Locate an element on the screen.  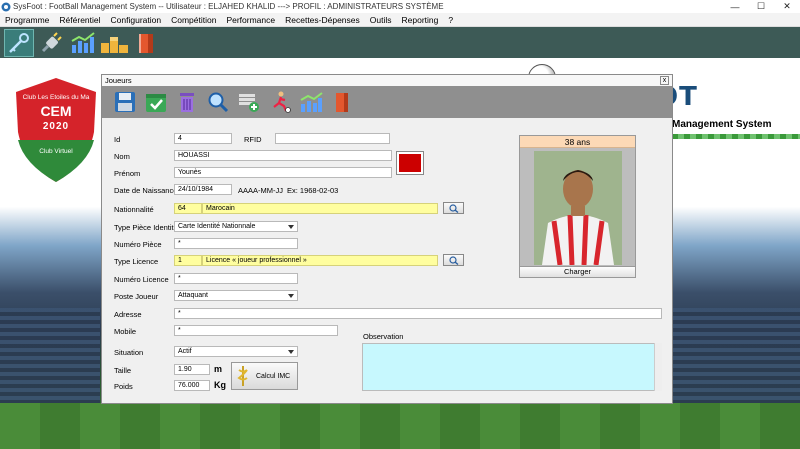
adresse-label: Adresse is located at coordinates (128, 314).